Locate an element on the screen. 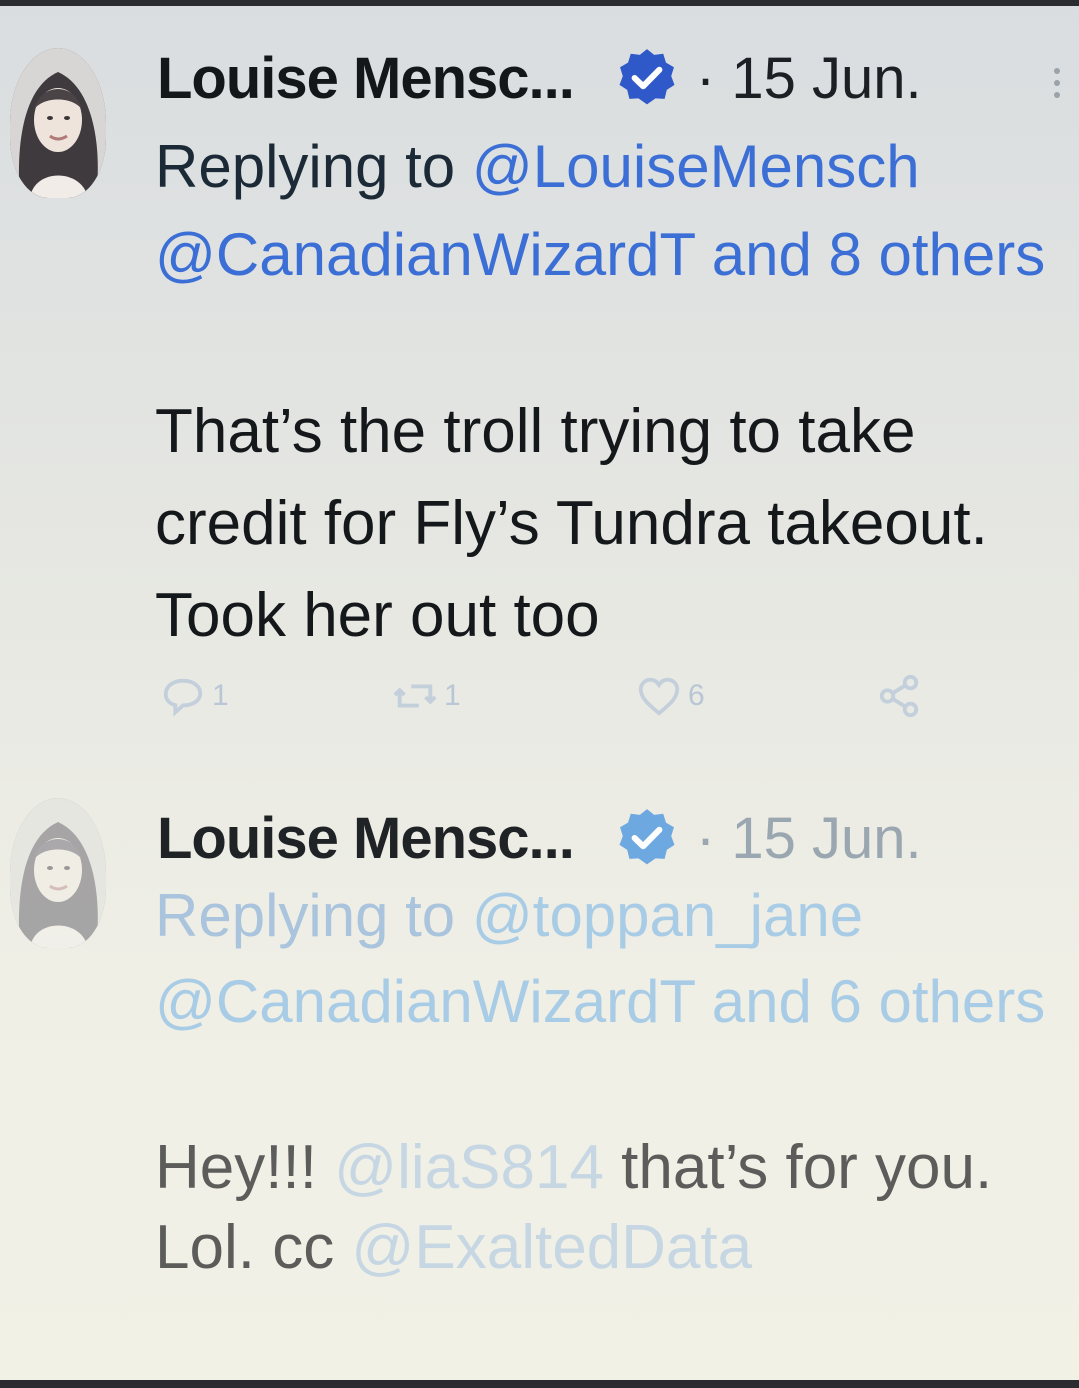  retweet-button: 1 is located at coordinates (426, 696).